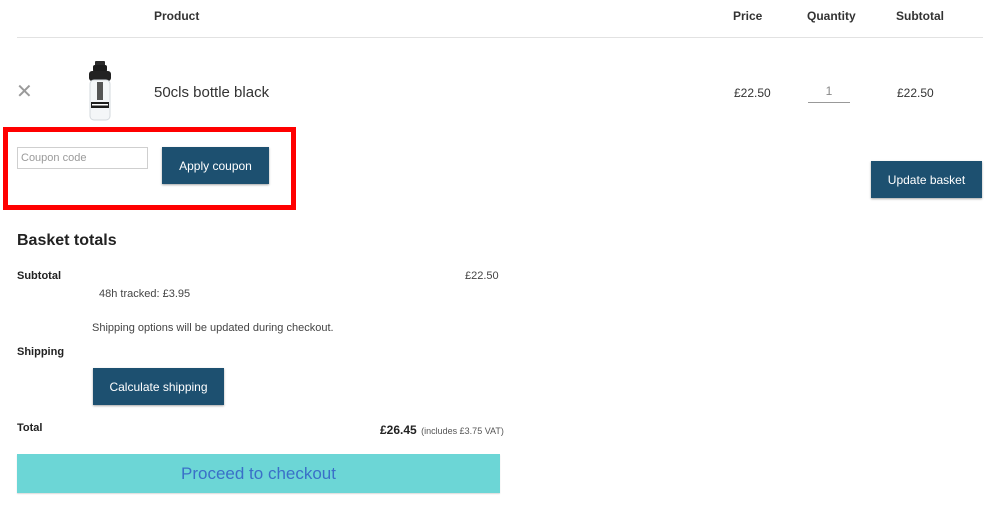 Image resolution: width=1000 pixels, height=506 pixels. Describe the element at coordinates (500, 37) in the screenshot. I see `header-divider` at that location.